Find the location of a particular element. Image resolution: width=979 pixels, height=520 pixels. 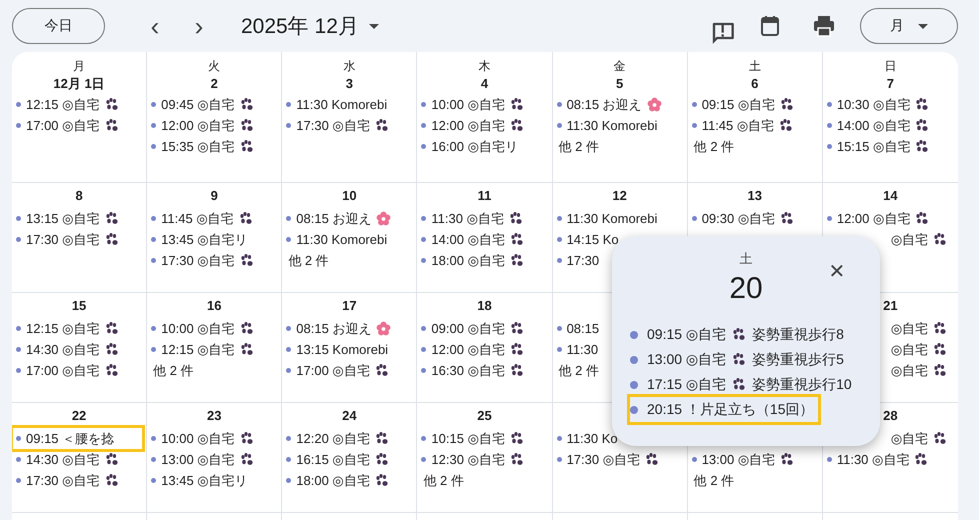

weekday-label: 月 is located at coordinates (79, 66).